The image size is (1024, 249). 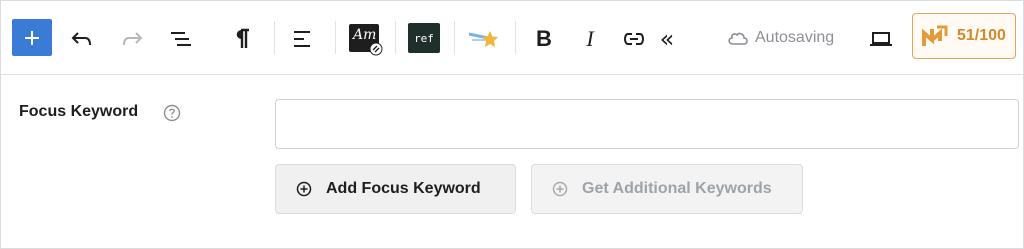 I want to click on collapse-icon: «, so click(x=667, y=39).